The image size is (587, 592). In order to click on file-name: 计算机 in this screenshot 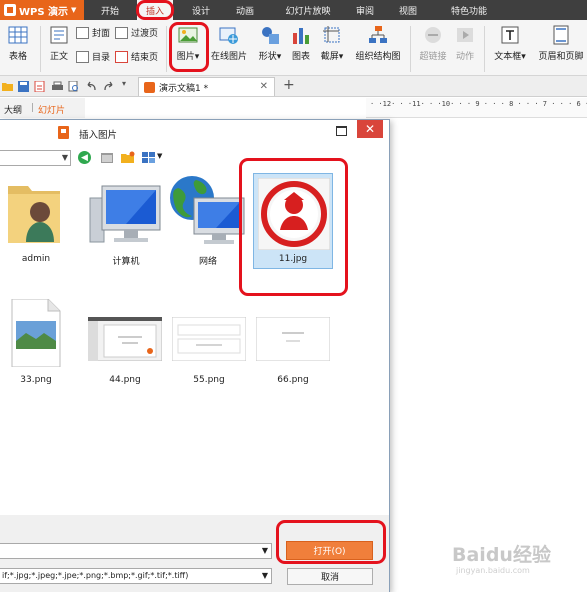, I will do `click(126, 262)`.